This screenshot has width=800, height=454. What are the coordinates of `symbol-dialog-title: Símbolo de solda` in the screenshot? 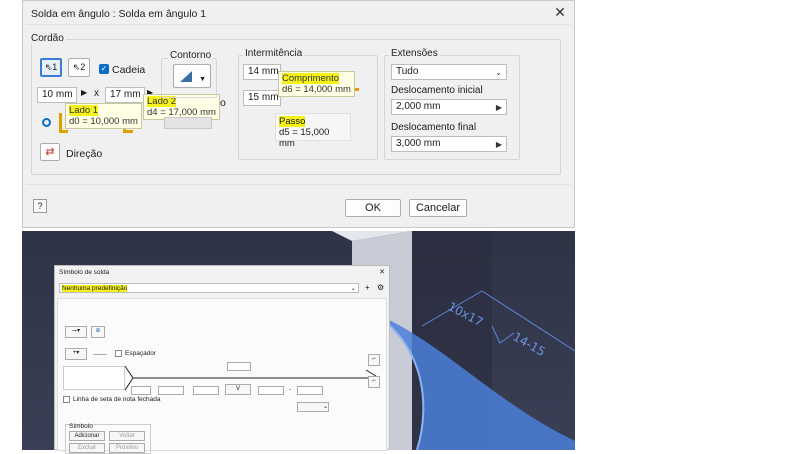 It's located at (84, 272).